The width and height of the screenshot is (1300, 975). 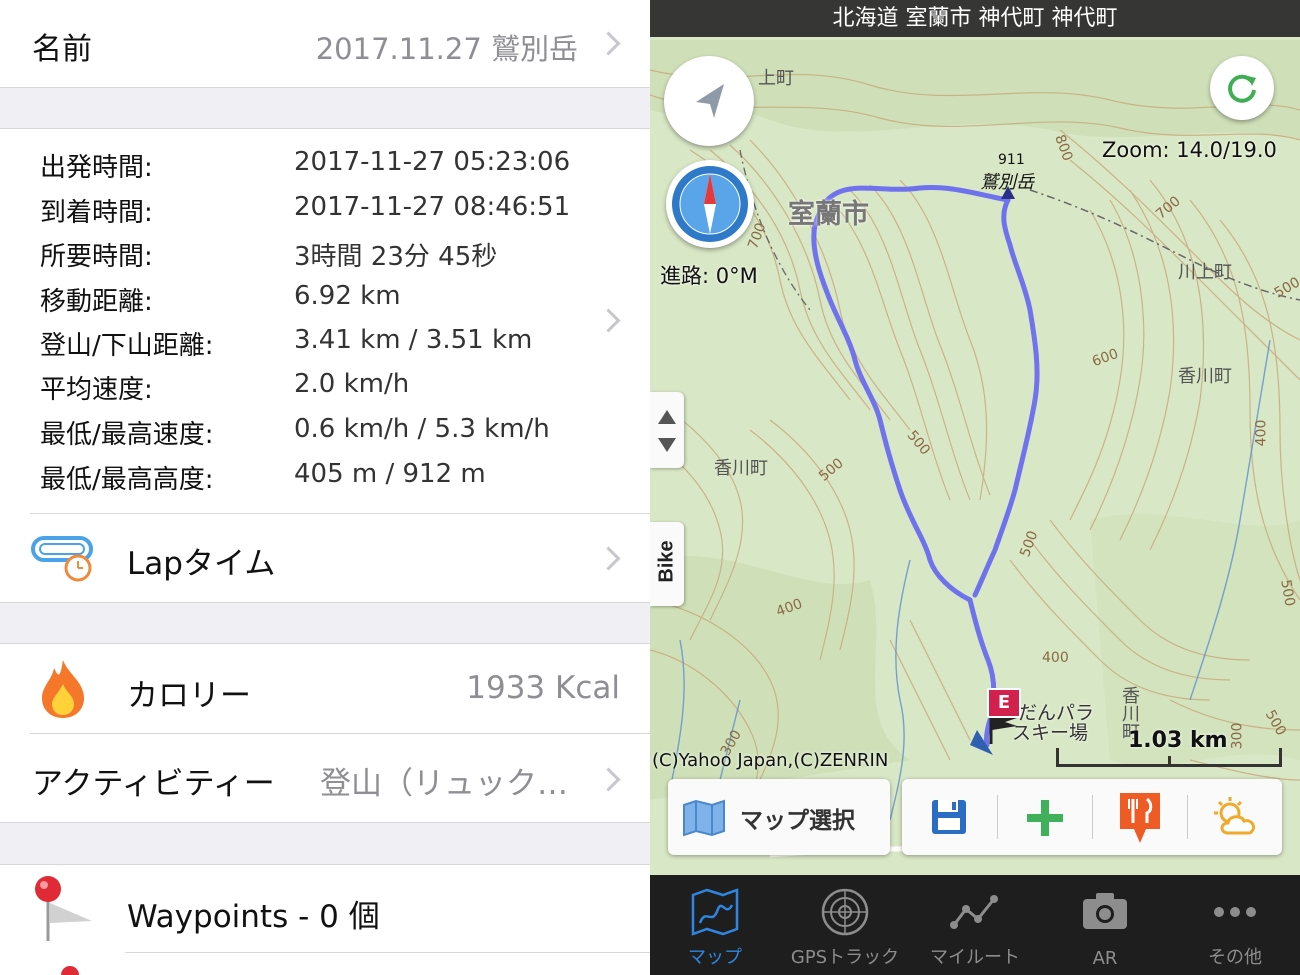 What do you see at coordinates (352, 384) in the screenshot?
I see `stat-value: 2.0 km/h` at bounding box center [352, 384].